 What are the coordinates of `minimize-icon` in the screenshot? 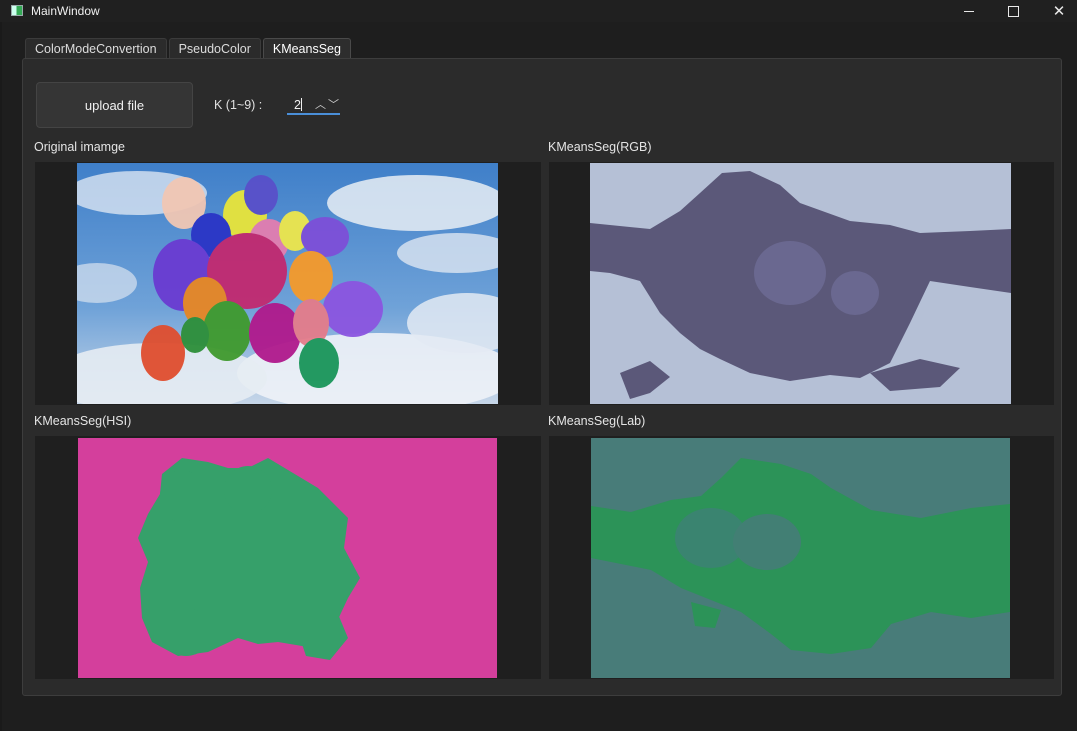 It's located at (969, 11).